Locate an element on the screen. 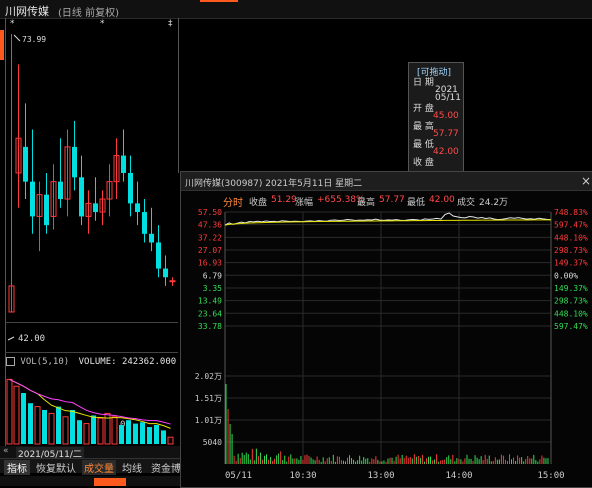  time-axis-label: 05/11 is located at coordinates (238, 476).